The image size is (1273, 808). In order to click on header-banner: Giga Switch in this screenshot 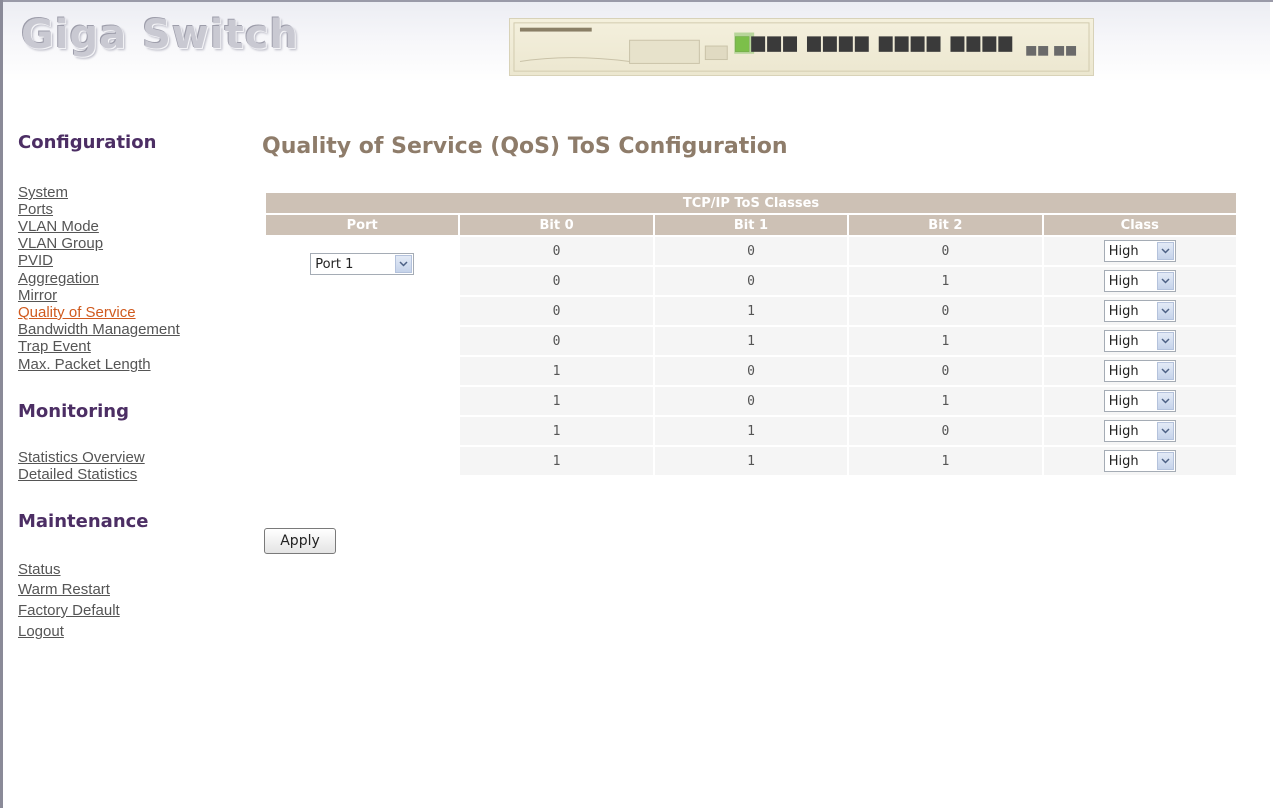, I will do `click(636, 42)`.